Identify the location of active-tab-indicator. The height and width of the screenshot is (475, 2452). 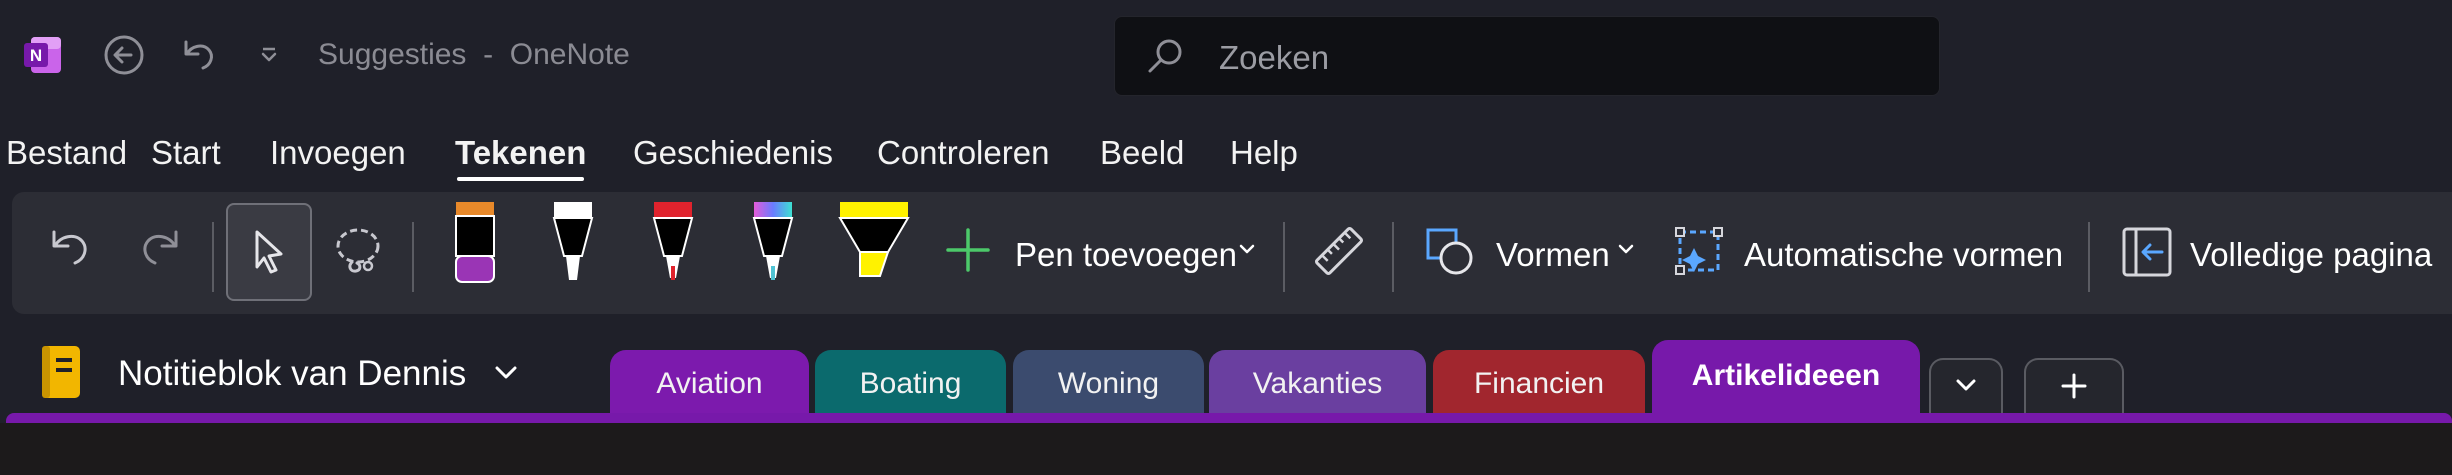
(520, 179).